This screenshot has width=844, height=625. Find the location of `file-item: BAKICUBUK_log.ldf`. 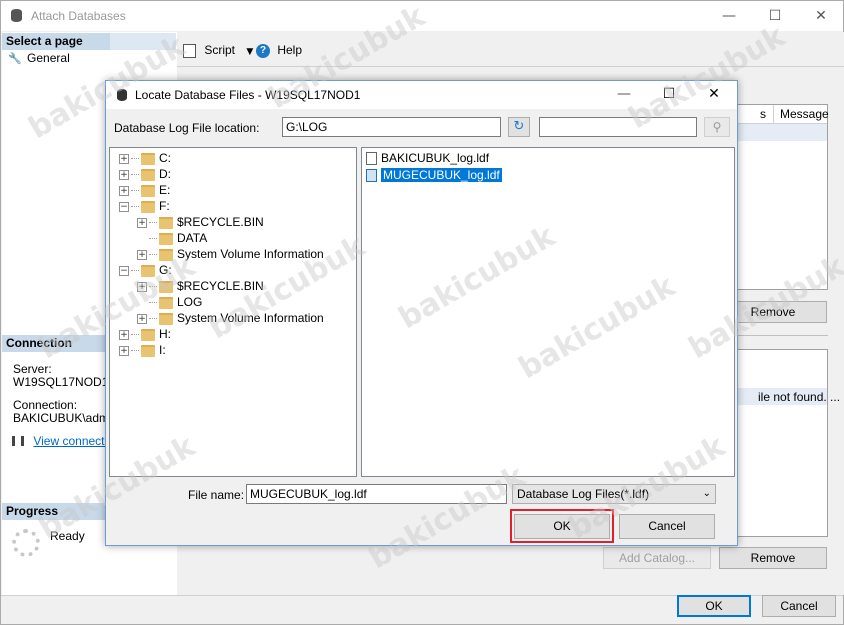

file-item: BAKICUBUK_log.ldf is located at coordinates (427, 158).